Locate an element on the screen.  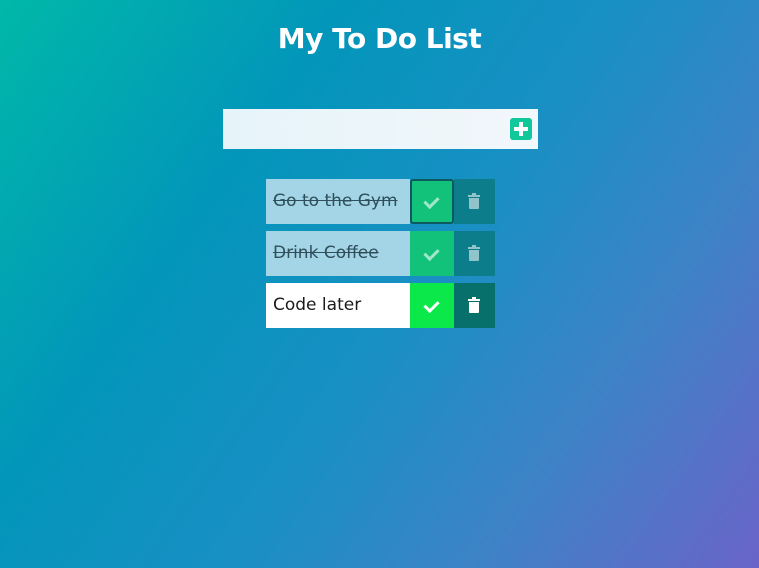
todo-item: Drink Coffee is located at coordinates (380, 253).